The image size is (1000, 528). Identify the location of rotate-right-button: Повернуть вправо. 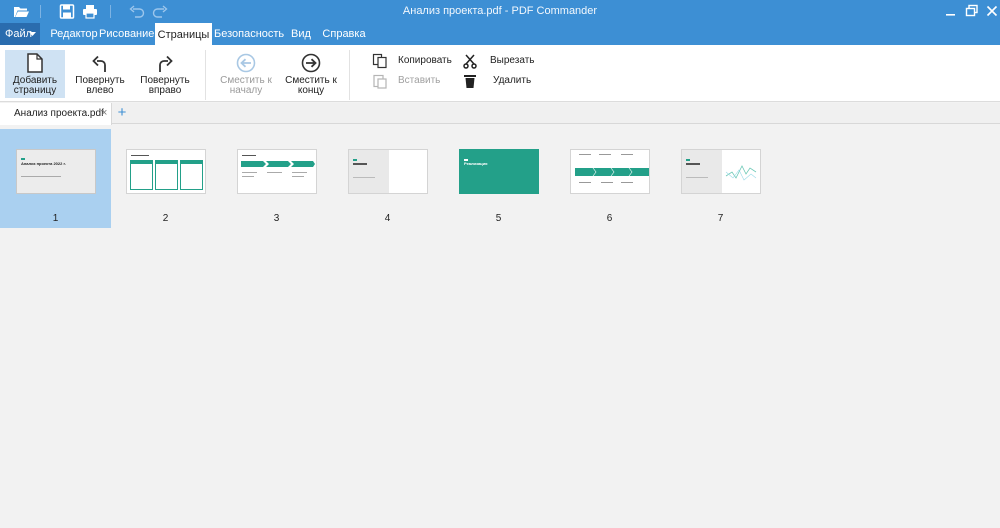
(165, 74).